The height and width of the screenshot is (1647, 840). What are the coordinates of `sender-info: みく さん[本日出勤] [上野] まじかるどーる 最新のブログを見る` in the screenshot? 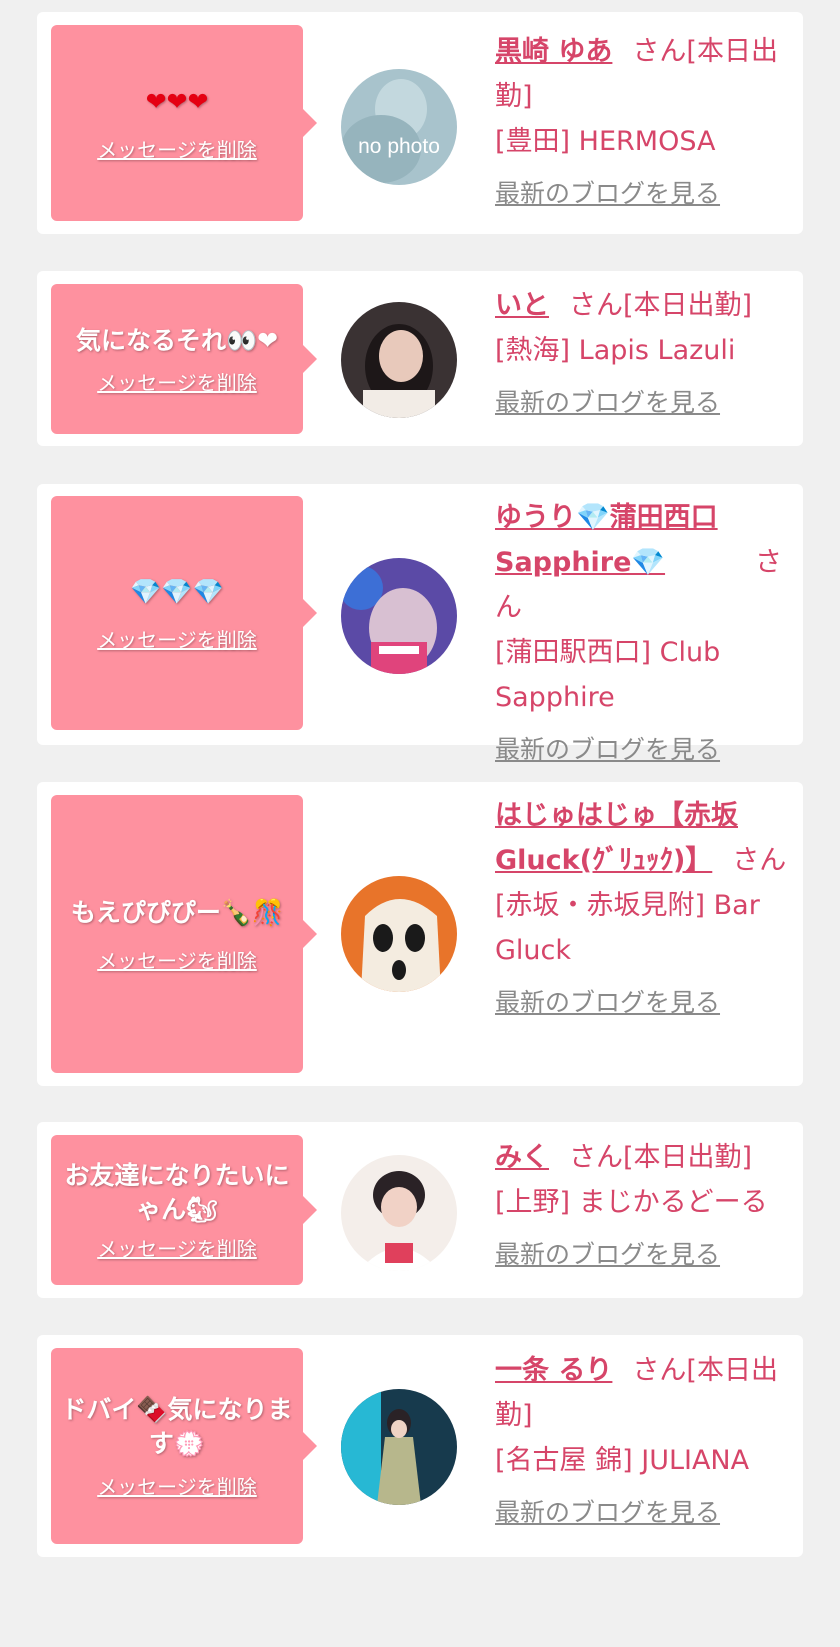 It's located at (641, 1206).